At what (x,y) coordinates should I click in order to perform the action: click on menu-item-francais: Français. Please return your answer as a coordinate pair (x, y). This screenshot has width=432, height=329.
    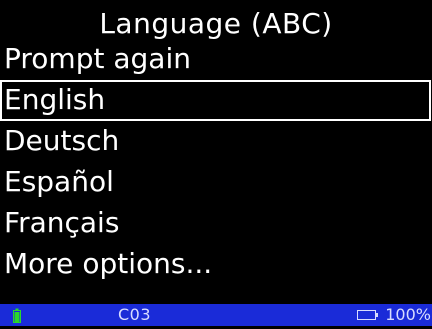
    Looking at the image, I should click on (216, 223).